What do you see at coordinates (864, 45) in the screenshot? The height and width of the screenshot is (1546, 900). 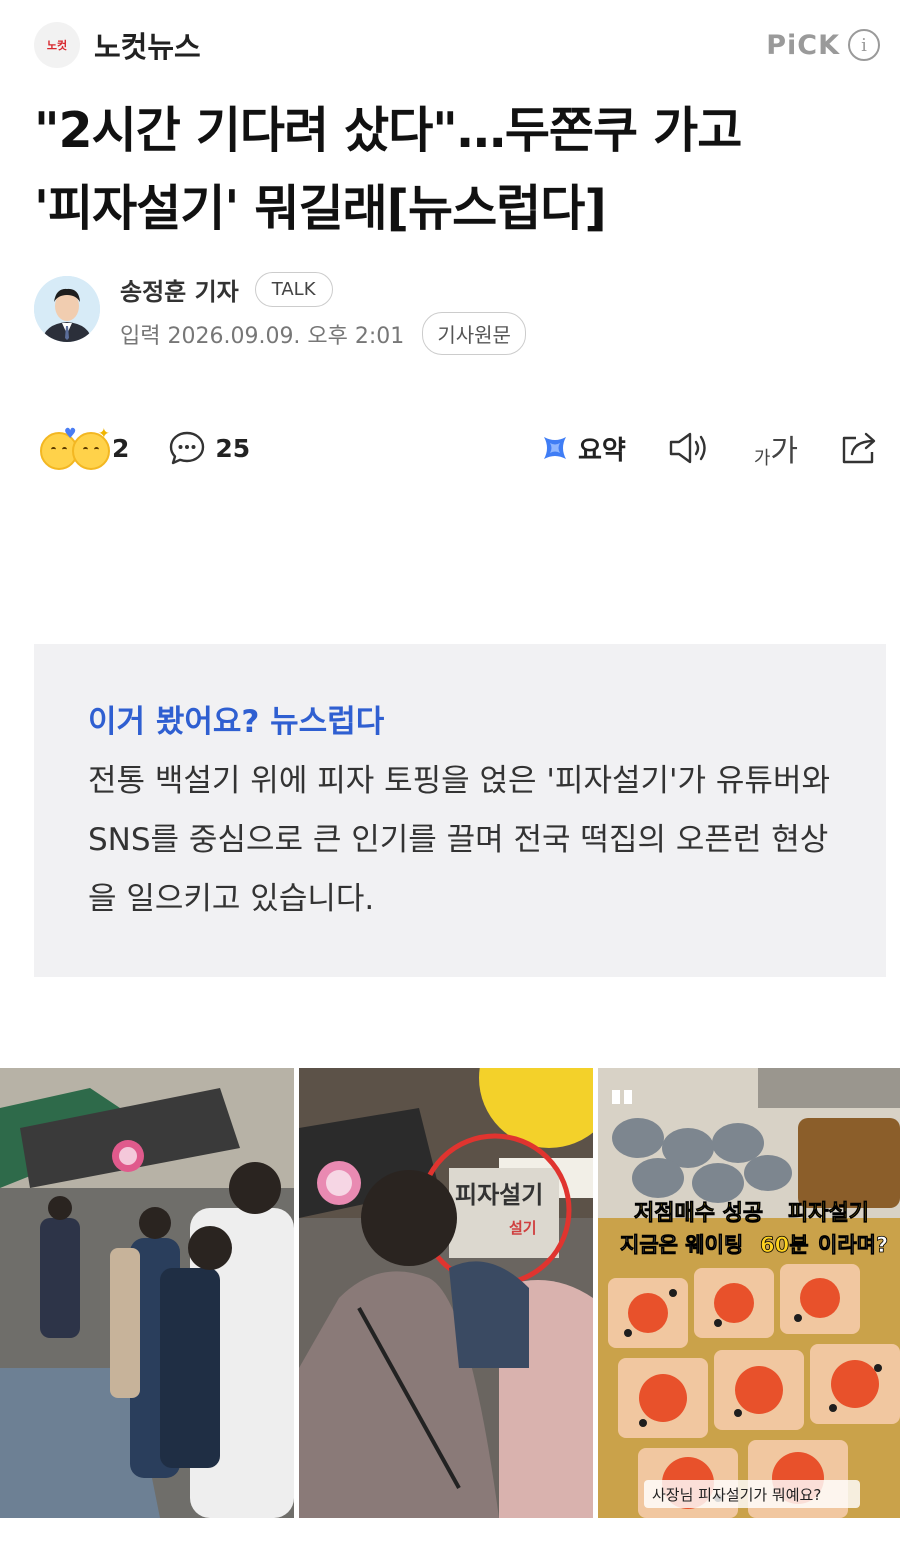 I see `info-icon: i` at bounding box center [864, 45].